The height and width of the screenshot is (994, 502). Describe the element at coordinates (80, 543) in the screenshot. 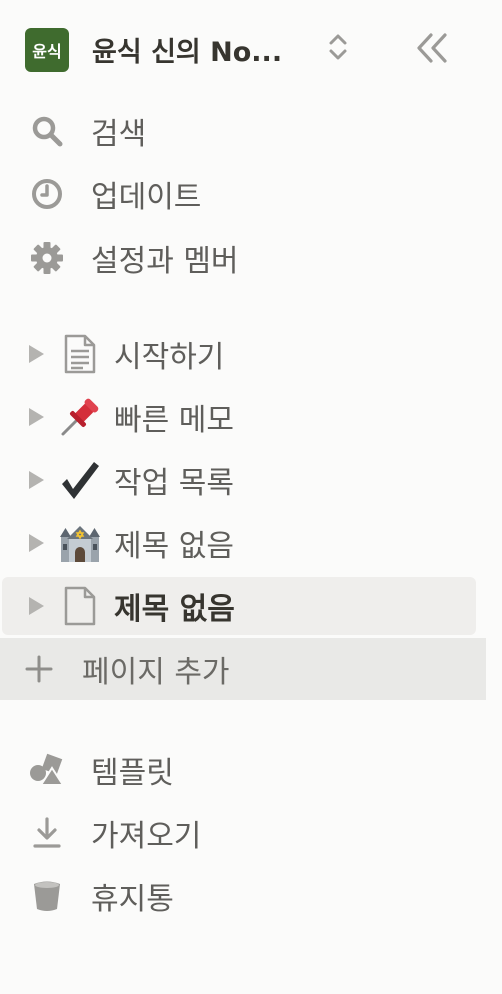

I see `synagogue-icon` at that location.